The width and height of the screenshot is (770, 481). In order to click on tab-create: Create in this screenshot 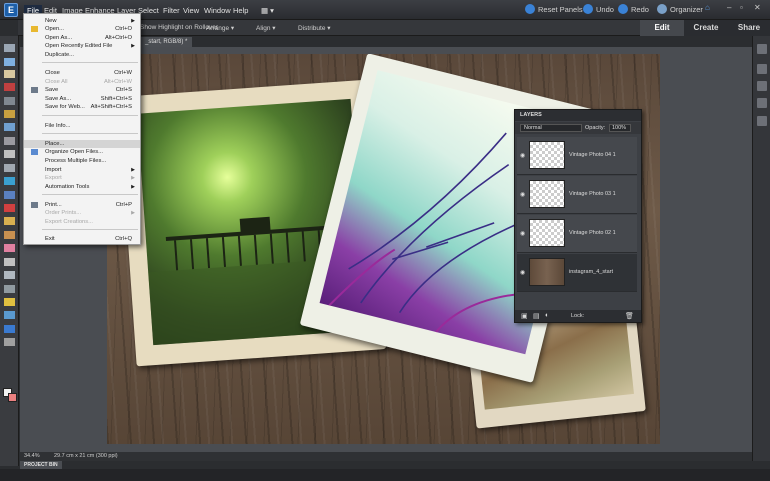, I will do `click(706, 28)`.